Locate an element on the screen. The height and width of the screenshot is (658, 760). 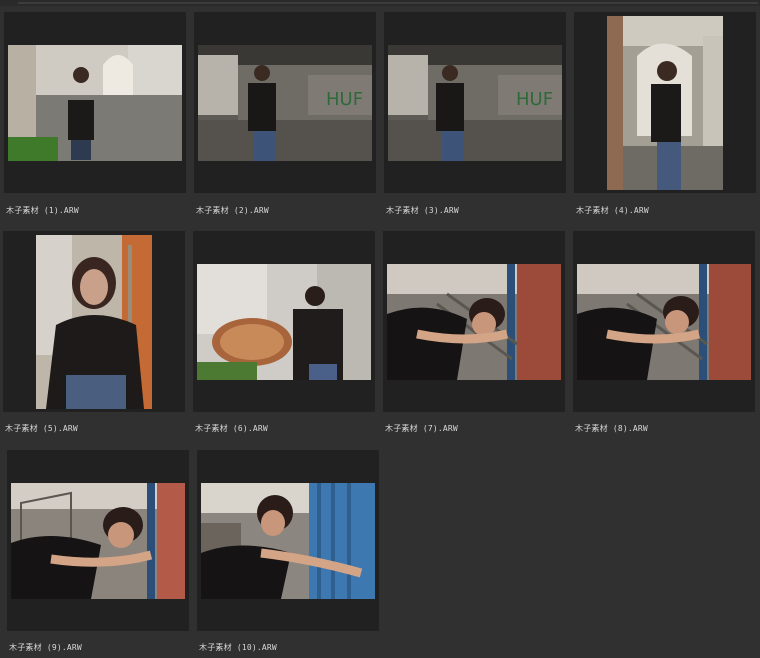
file-name-label: 木子素材 (7).ARW is located at coordinates (421, 428).